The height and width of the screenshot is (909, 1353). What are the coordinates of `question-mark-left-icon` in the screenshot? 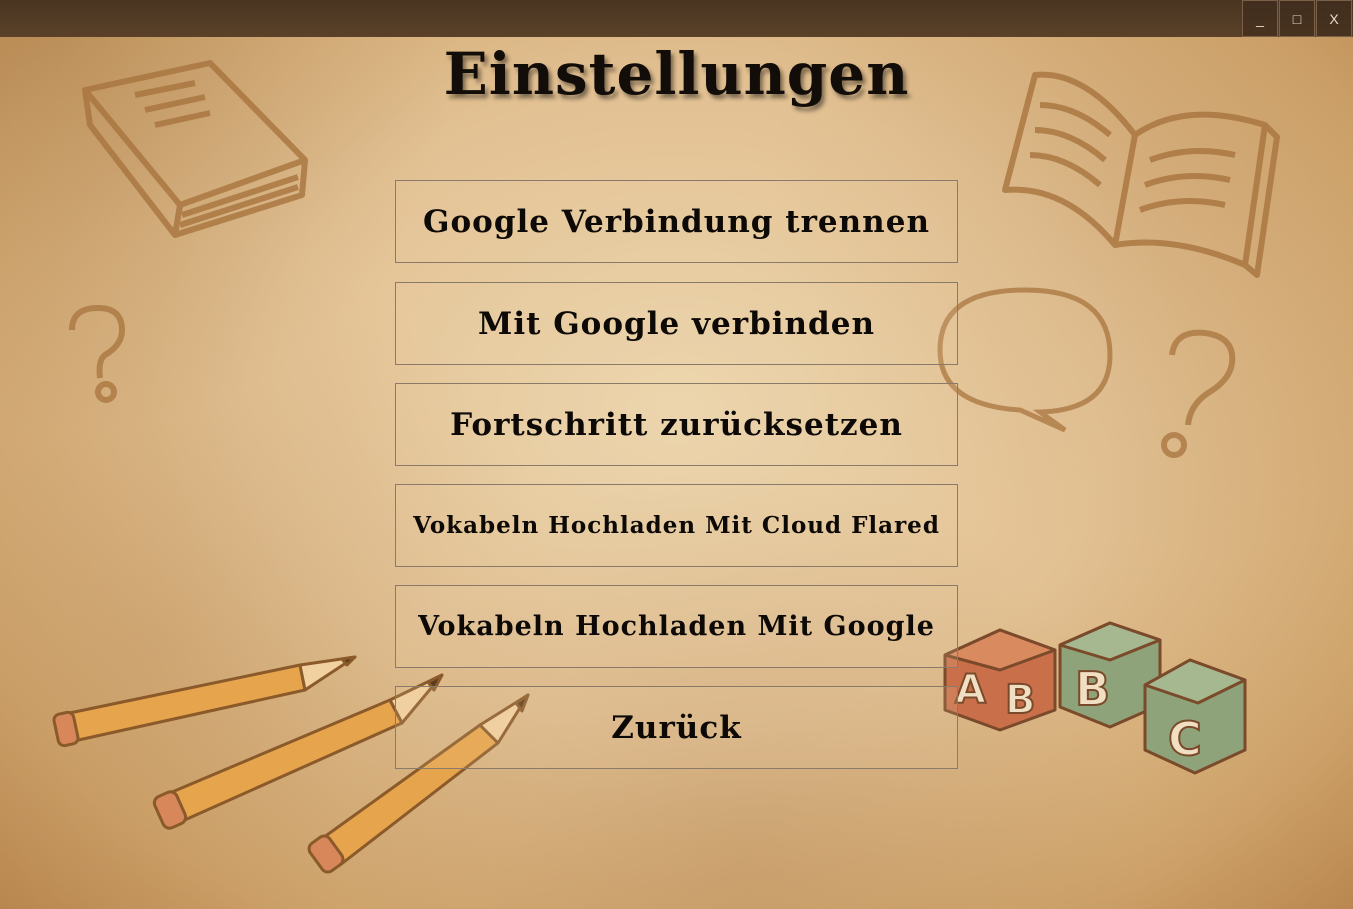 It's located at (97, 353).